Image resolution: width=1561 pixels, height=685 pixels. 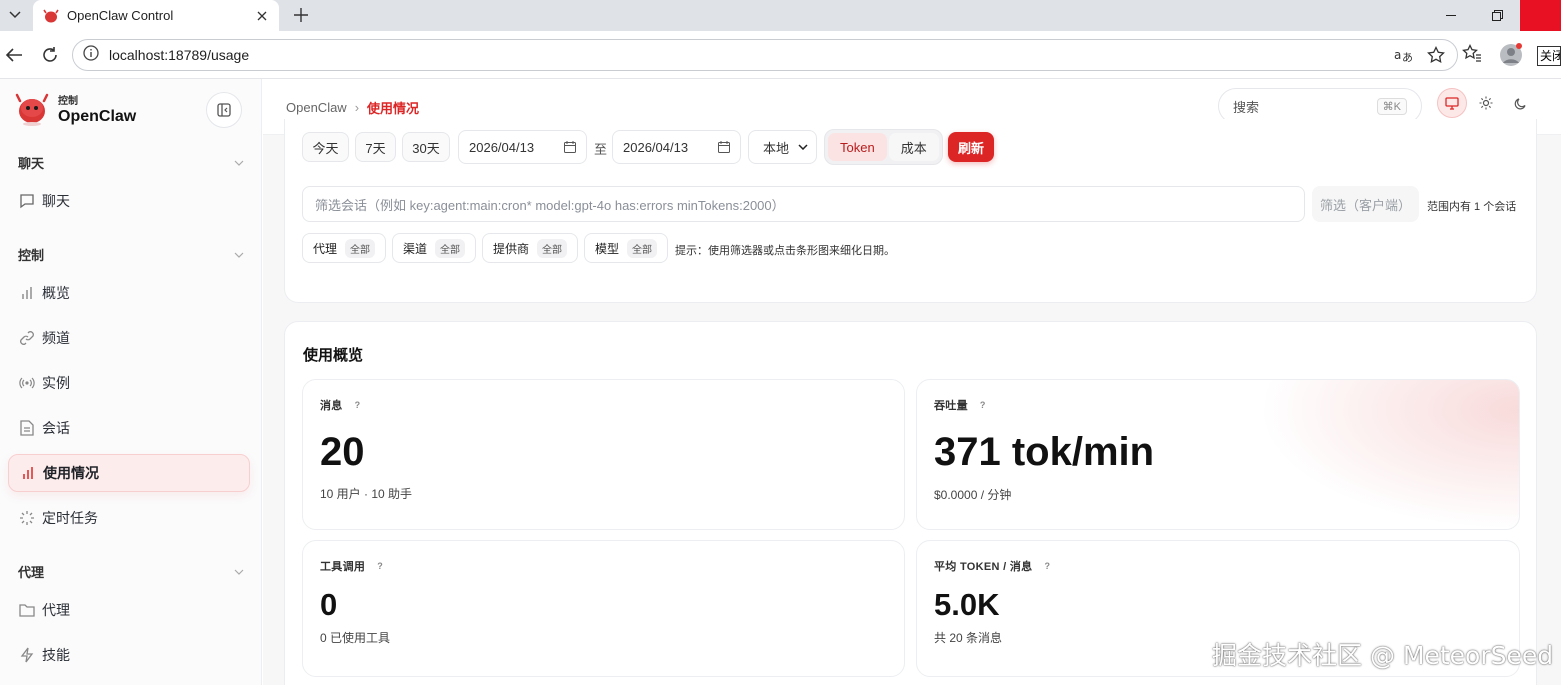 I want to click on sidebar-group-agents: 代理, so click(x=131, y=571).